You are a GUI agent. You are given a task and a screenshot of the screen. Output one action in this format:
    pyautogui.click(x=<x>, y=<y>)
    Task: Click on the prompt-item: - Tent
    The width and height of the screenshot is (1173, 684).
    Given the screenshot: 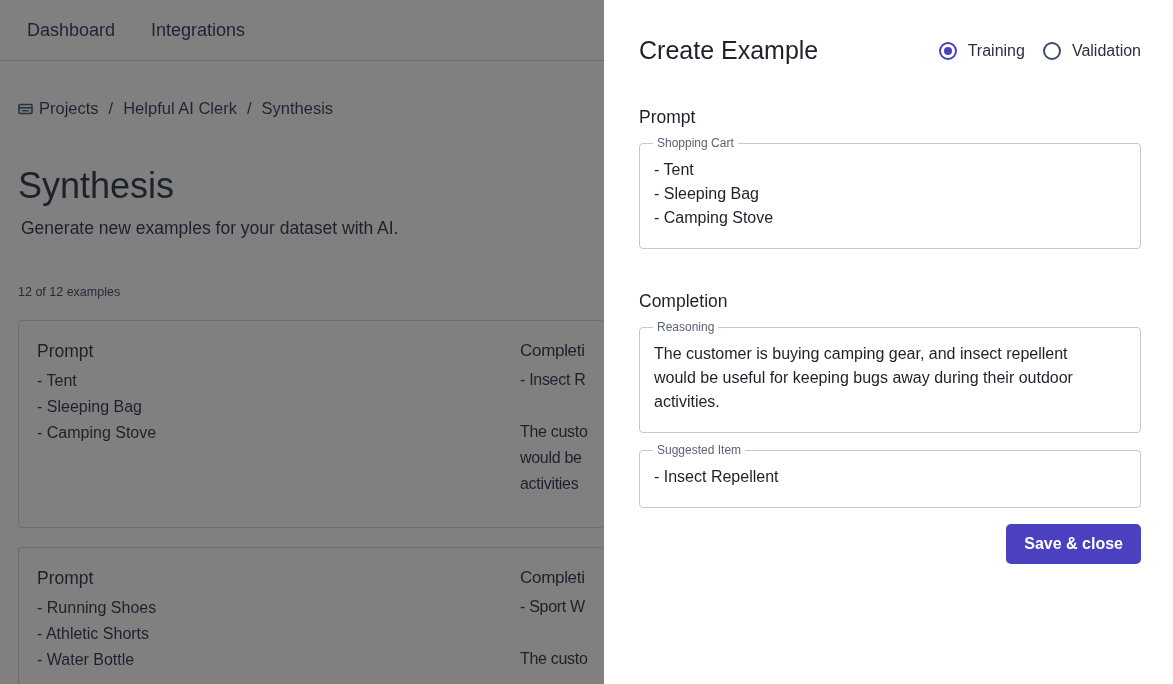 What is the action you would take?
    pyautogui.click(x=57, y=381)
    